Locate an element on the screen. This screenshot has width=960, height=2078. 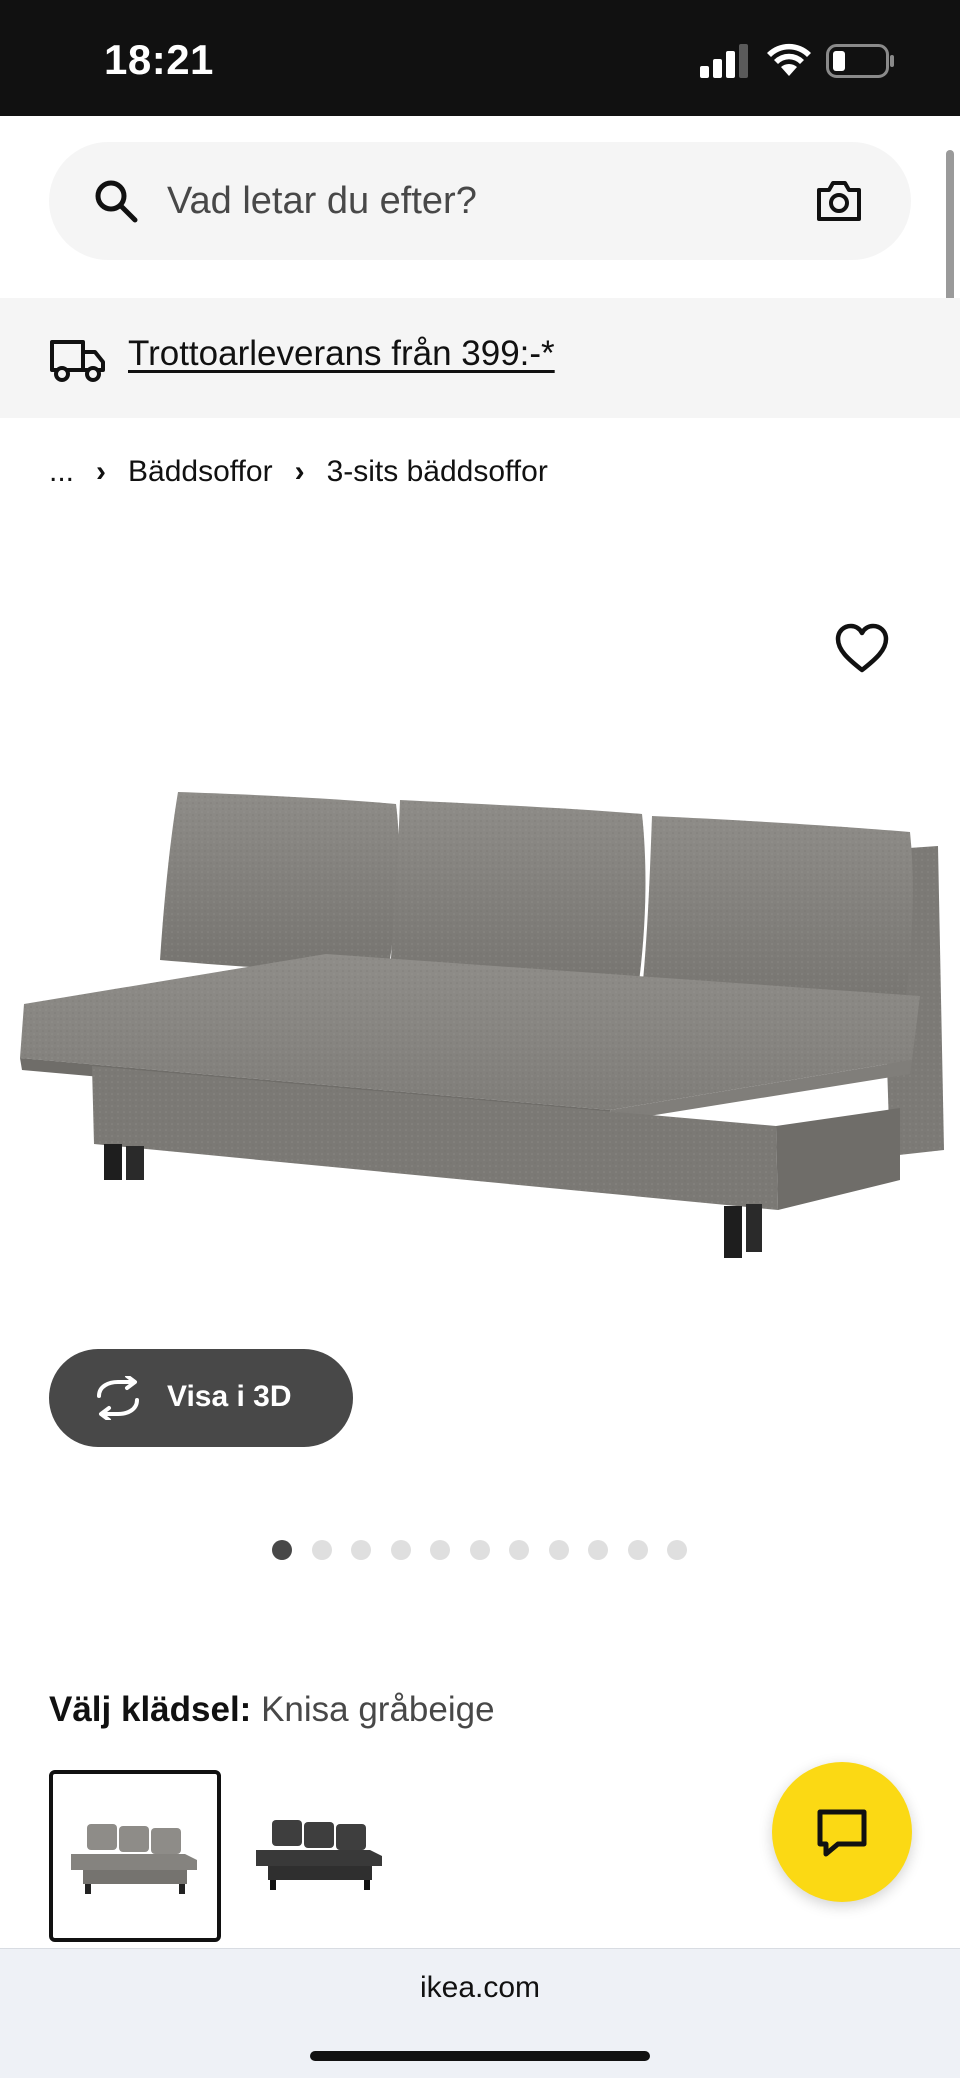
browser-url: ikea.com is located at coordinates (480, 1988).